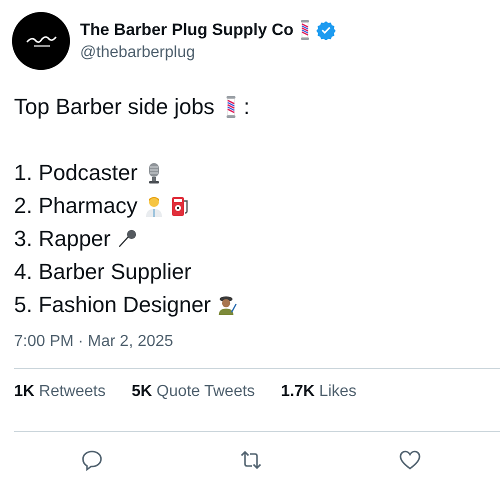  Describe the element at coordinates (103, 272) in the screenshot. I see `list-item-text: 4. Barber Supplier` at that location.